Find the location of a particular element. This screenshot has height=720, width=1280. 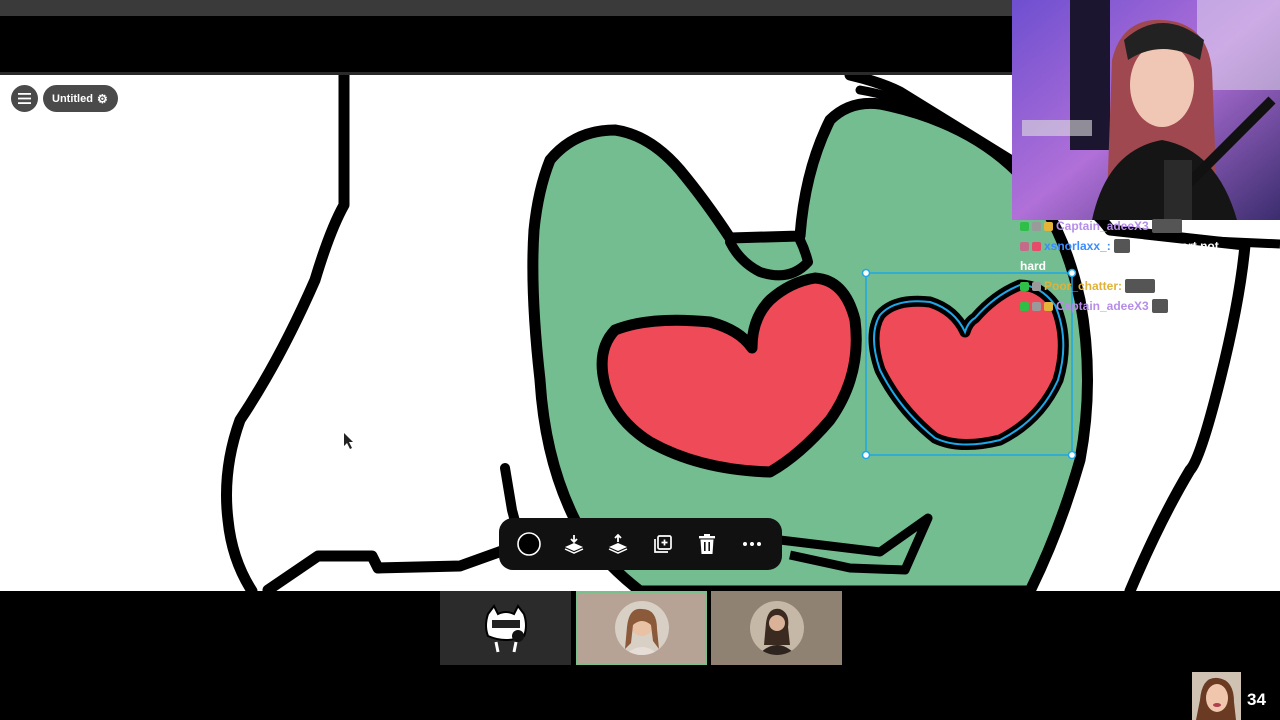

chat-username: xsnorlaxx_: is located at coordinates (1077, 246).